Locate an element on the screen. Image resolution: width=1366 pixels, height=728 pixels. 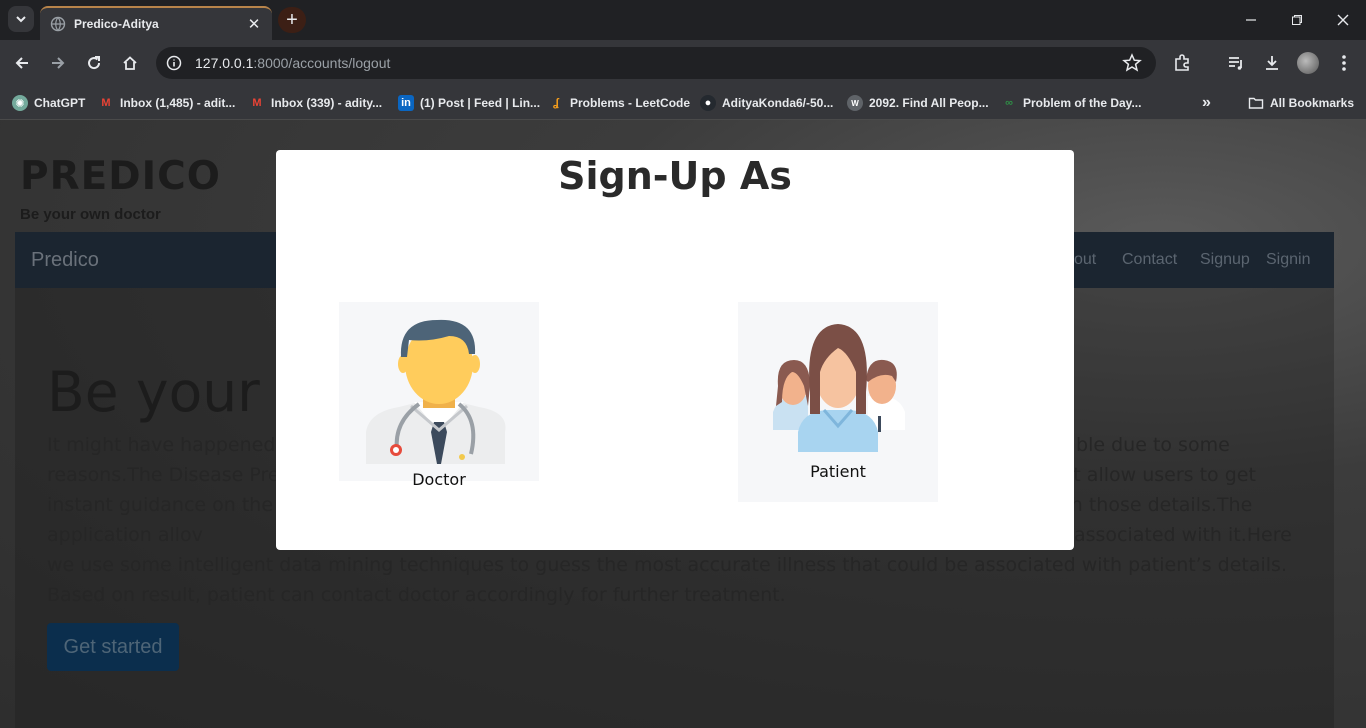
forward-button is located at coordinates (58, 63).